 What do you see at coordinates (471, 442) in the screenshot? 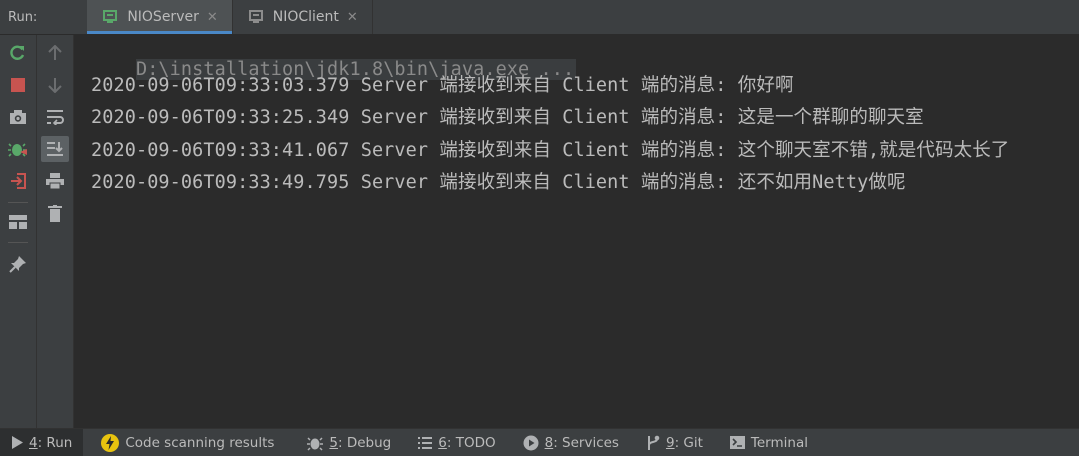
I see `tool-label: : TODO` at bounding box center [471, 442].